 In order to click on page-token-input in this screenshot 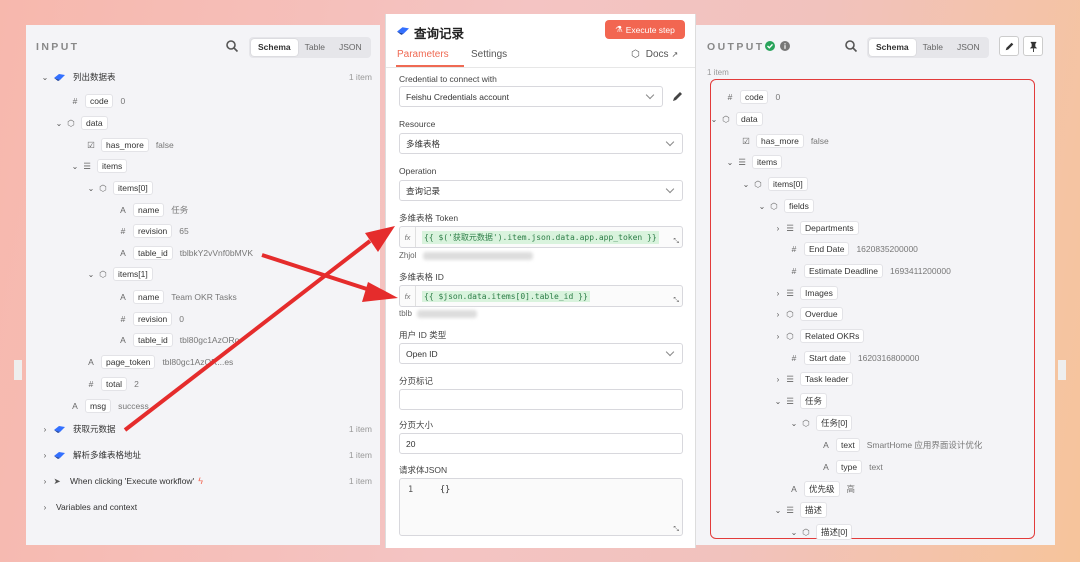, I will do `click(541, 399)`.